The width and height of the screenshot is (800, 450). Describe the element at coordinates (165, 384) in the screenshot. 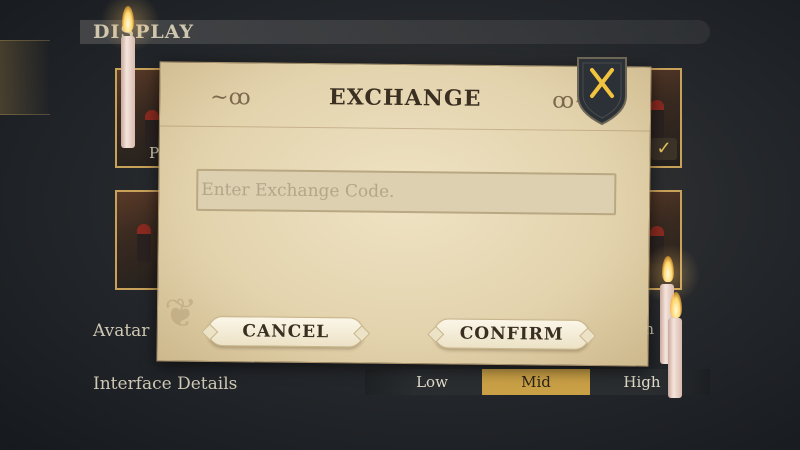

I see `interface-details-label: Interface Details` at that location.